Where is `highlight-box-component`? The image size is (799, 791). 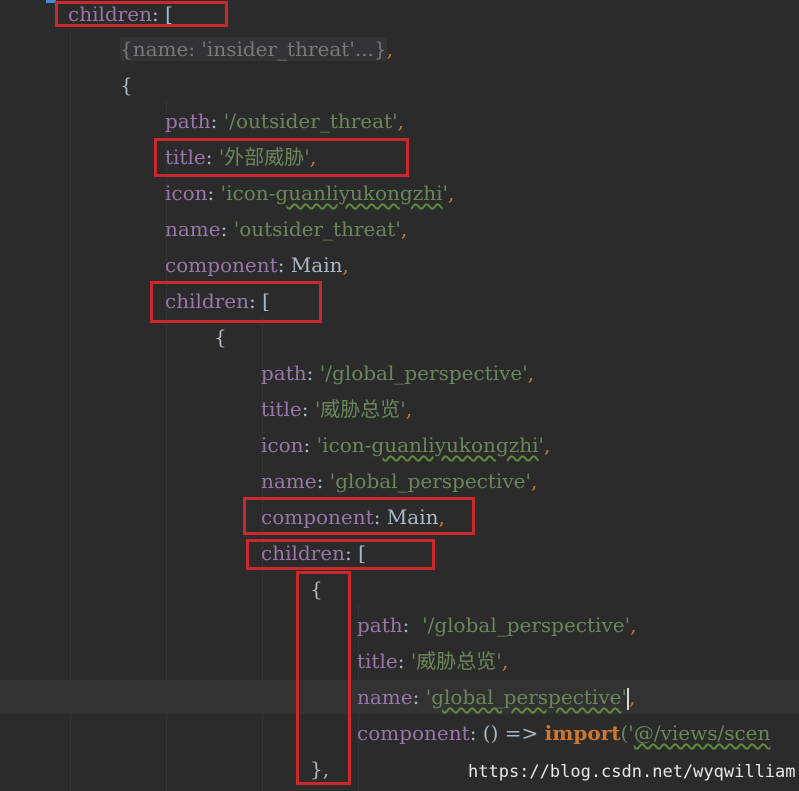
highlight-box-component is located at coordinates (359, 516).